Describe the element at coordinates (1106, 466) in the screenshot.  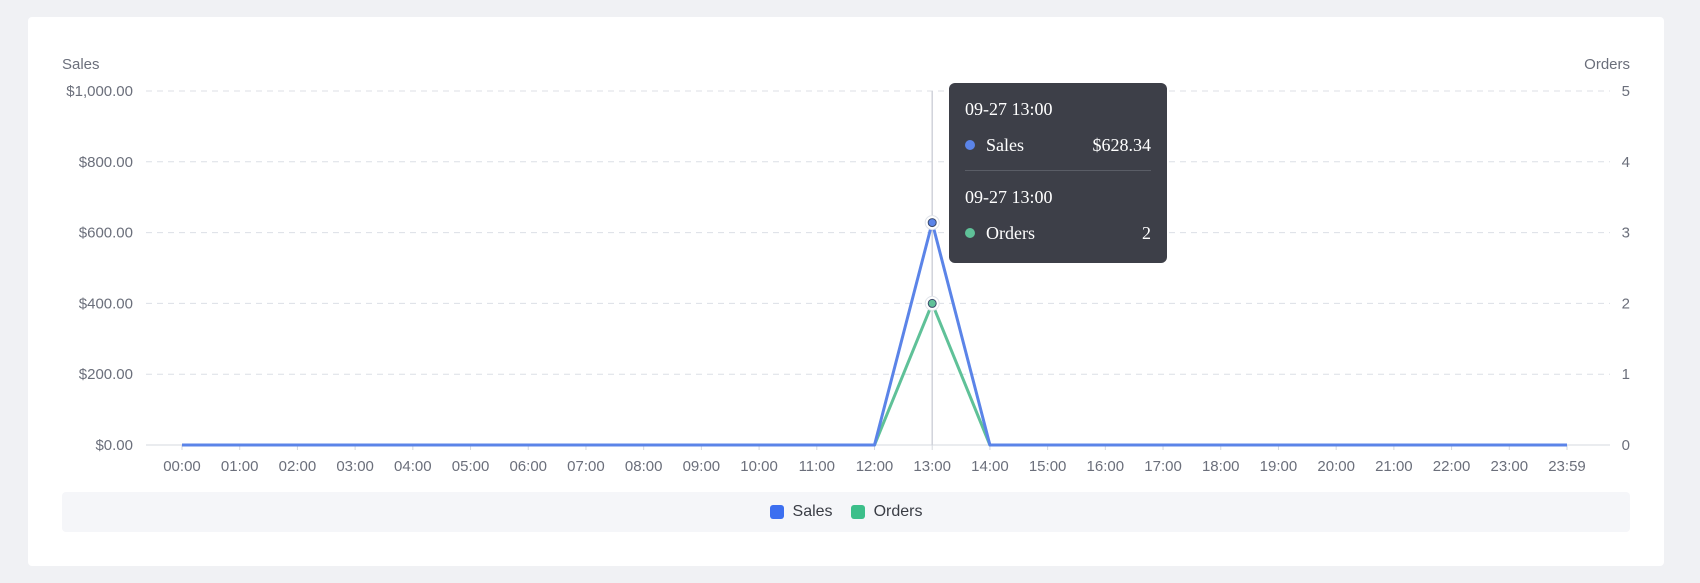
I see `x-tick-label: 16:00` at that location.